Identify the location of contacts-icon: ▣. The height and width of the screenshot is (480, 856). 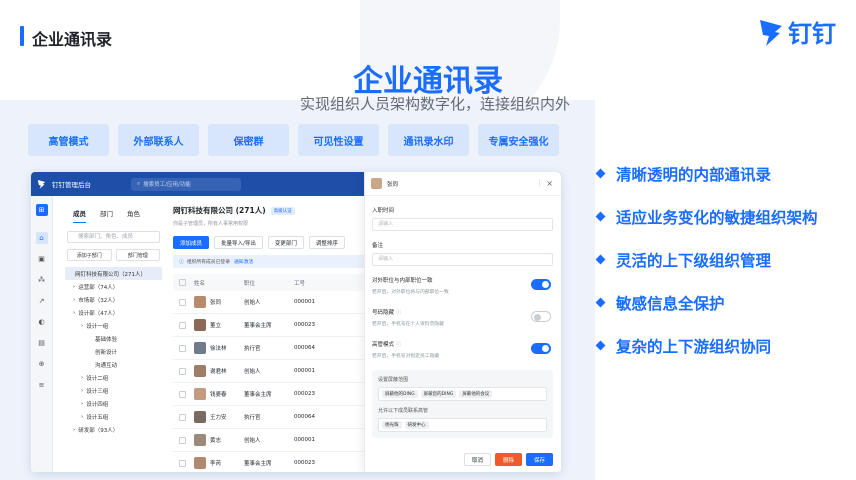
(42, 259).